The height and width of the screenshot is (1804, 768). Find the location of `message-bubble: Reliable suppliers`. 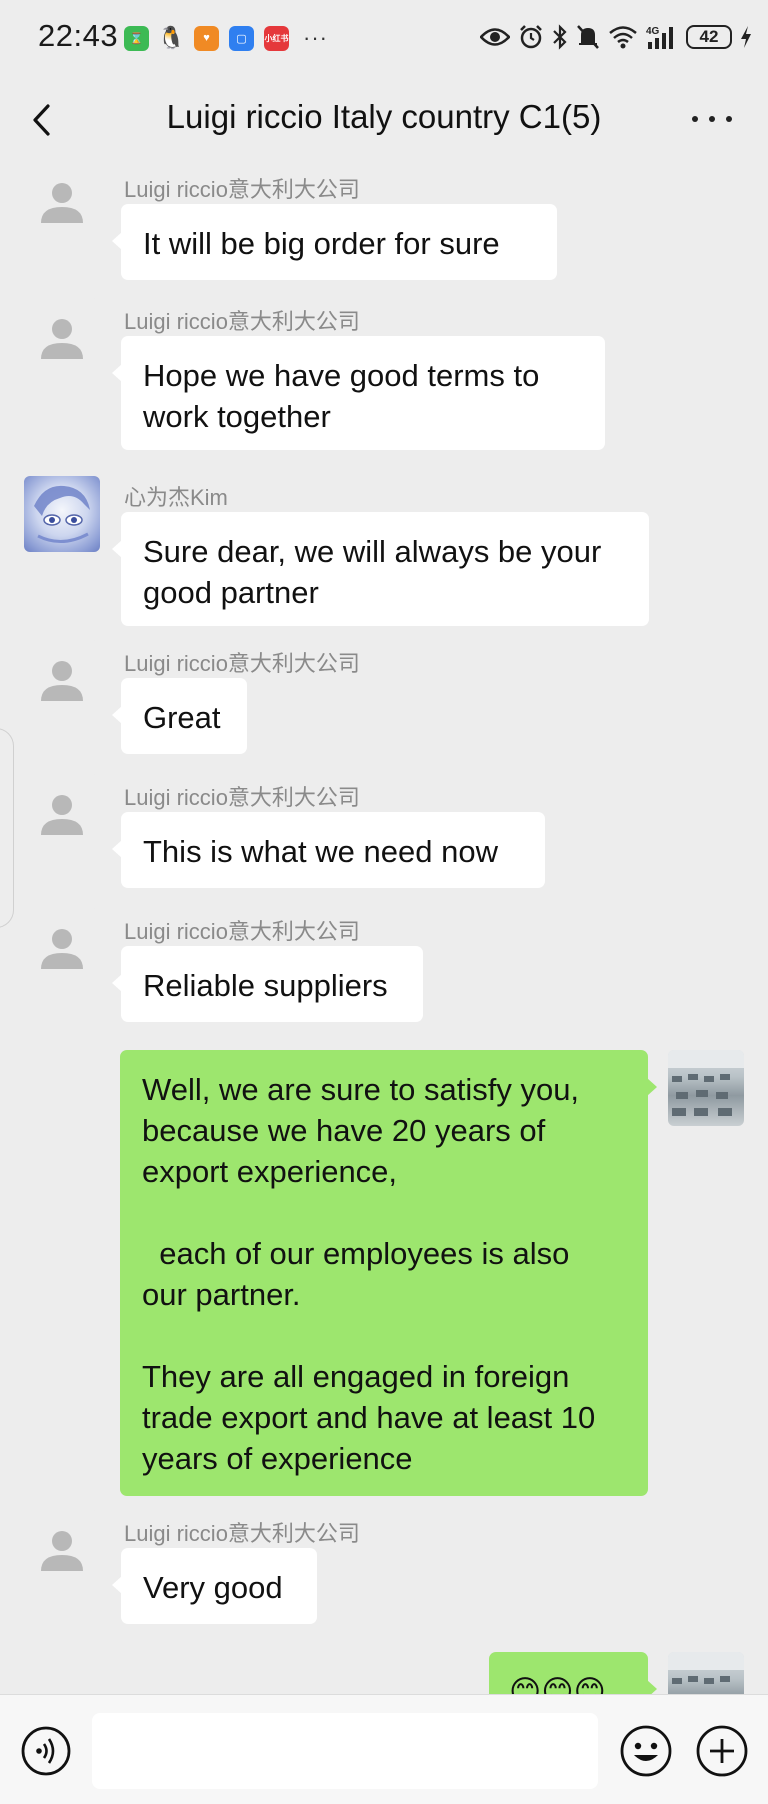

message-bubble: Reliable suppliers is located at coordinates (267, 984).